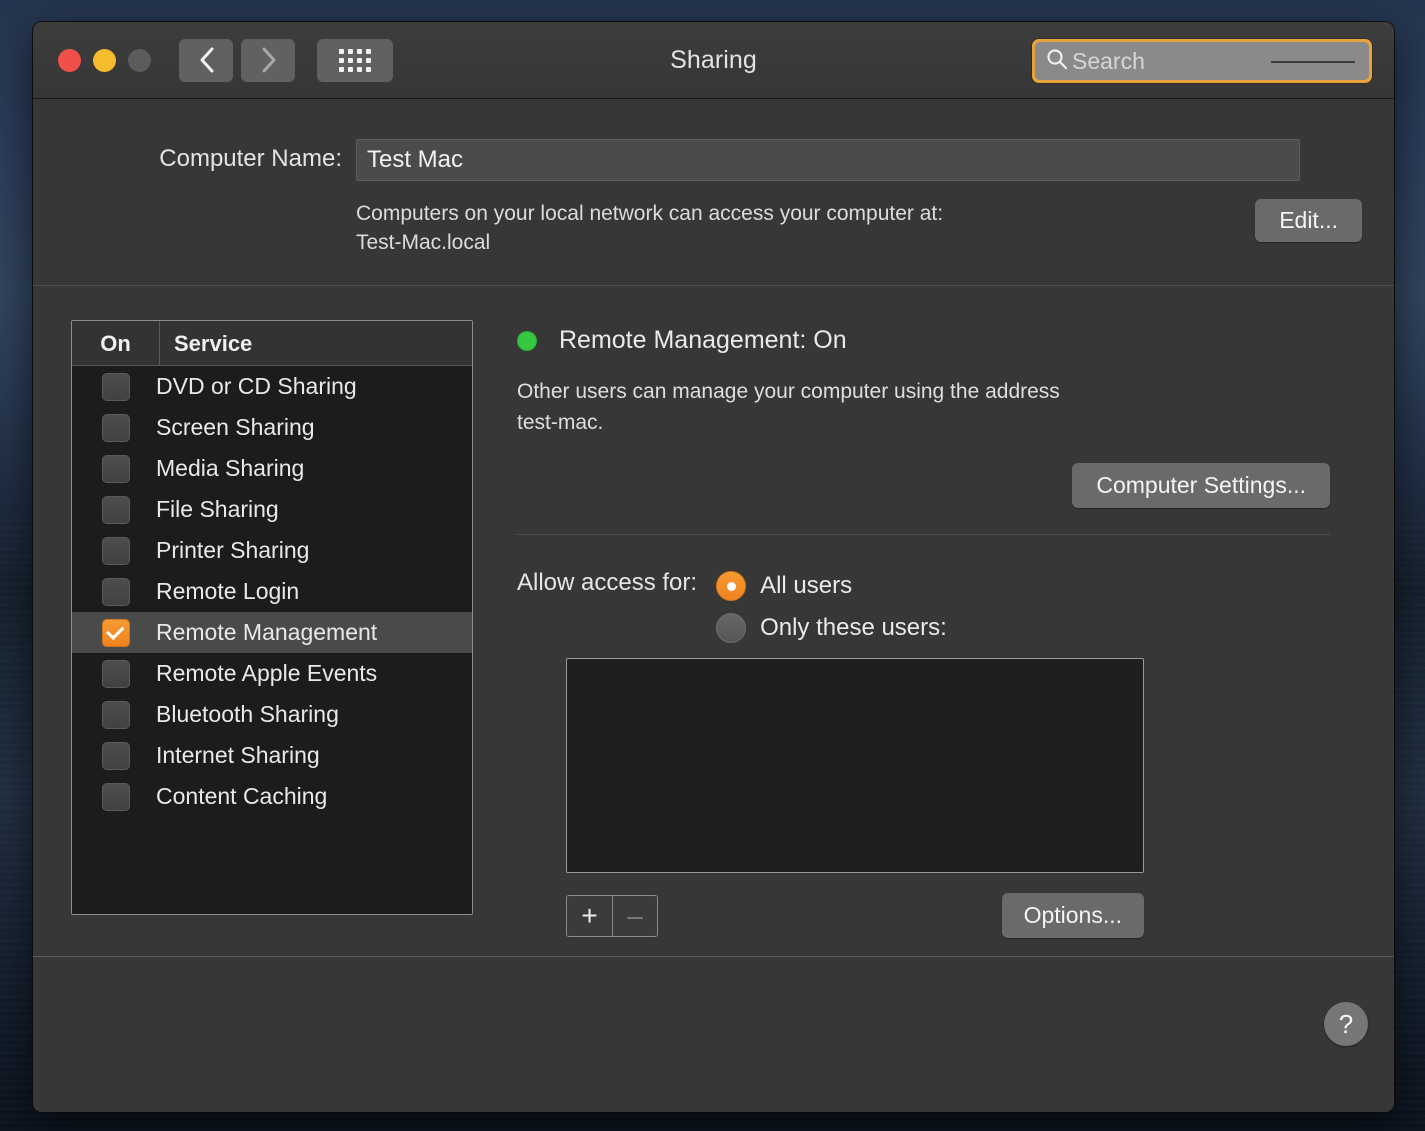  I want to click on access-radio-row: All users, so click(1036, 586).